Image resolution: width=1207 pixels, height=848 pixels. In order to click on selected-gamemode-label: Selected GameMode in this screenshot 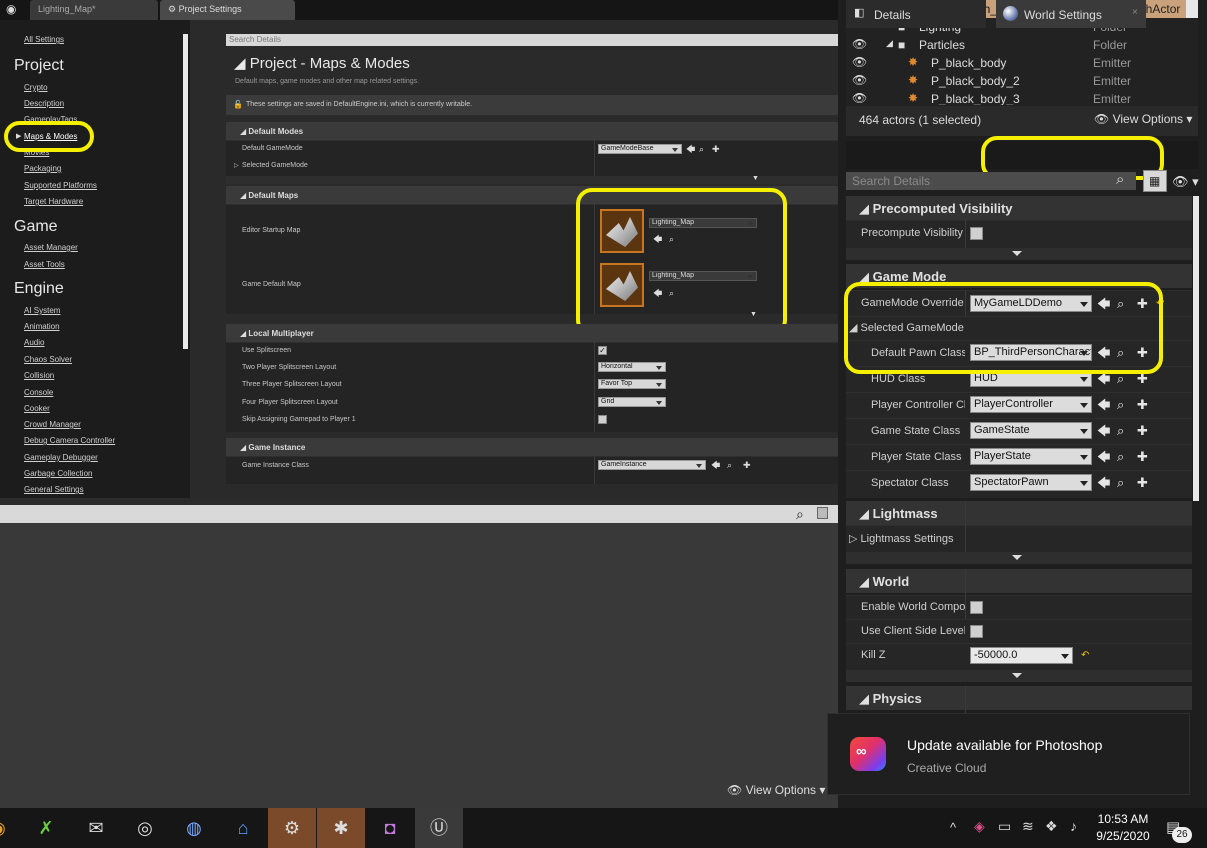, I will do `click(275, 165)`.